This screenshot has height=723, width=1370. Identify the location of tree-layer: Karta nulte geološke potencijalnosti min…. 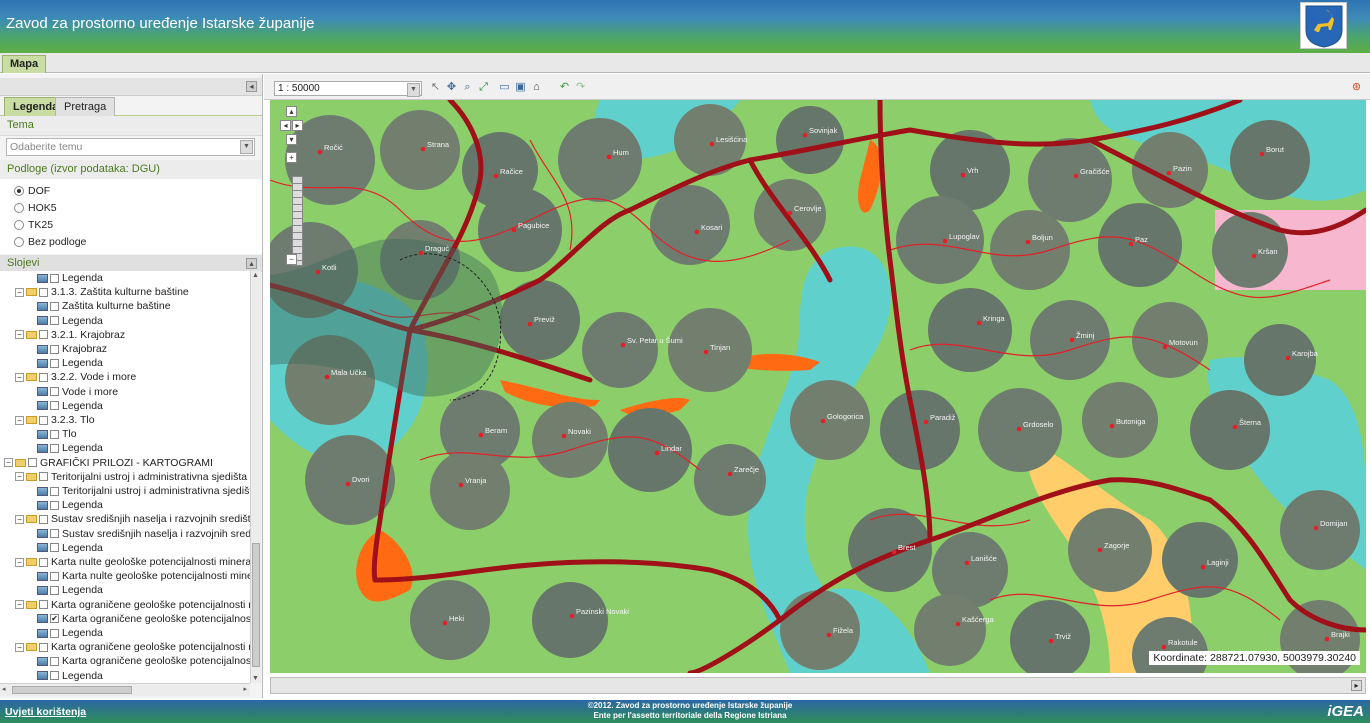
(143, 576).